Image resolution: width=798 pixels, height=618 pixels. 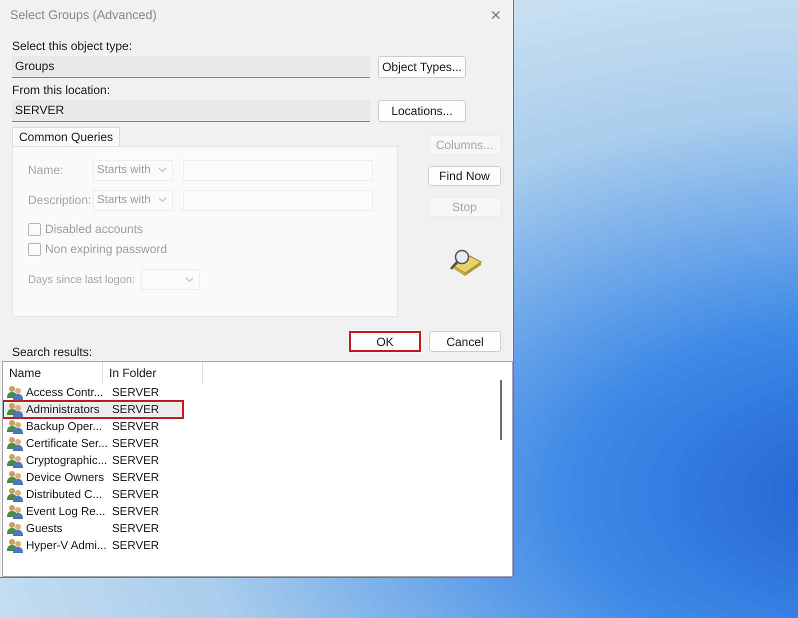 I want to click on result-row: Certificate Ser... SERVER, so click(x=103, y=443).